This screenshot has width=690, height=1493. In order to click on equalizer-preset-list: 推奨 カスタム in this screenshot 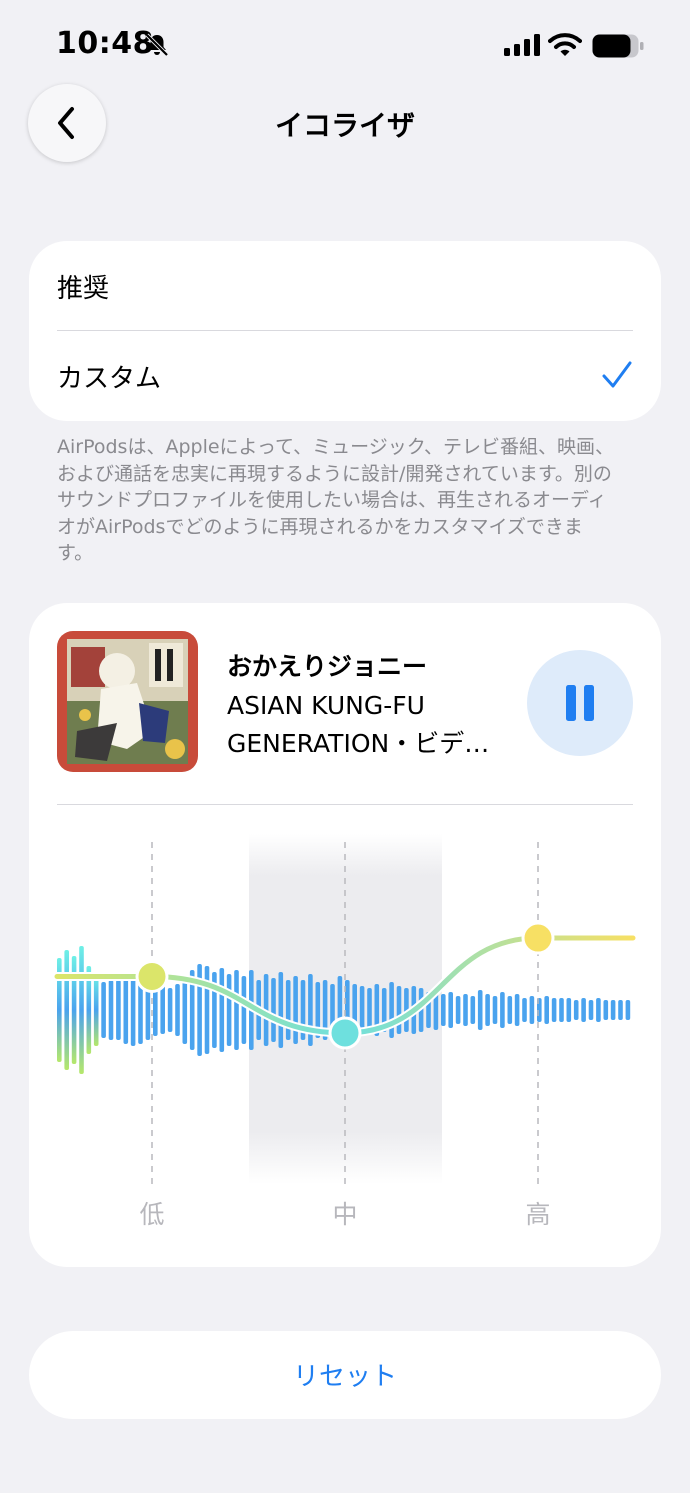, I will do `click(345, 331)`.